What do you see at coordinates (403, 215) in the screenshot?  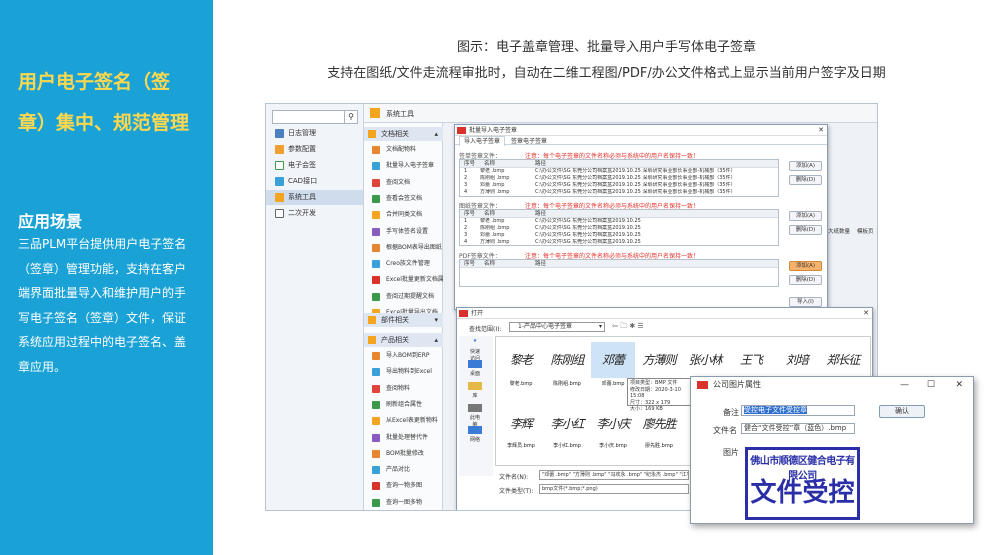 I see `menu-item: 合并同类文档` at bounding box center [403, 215].